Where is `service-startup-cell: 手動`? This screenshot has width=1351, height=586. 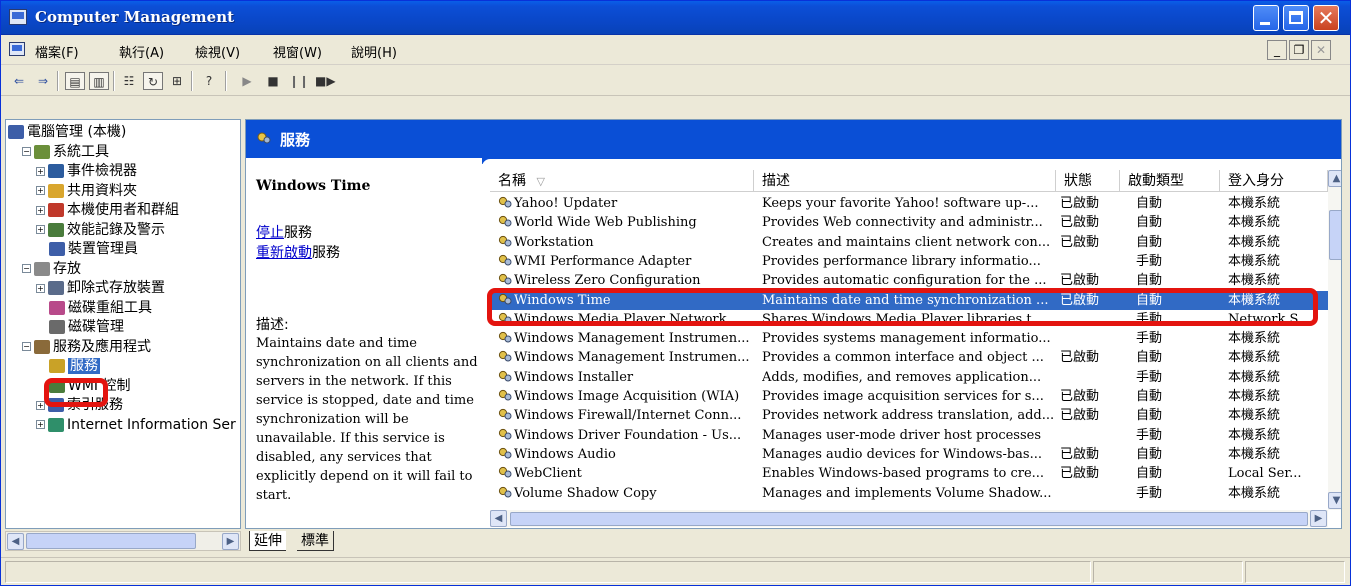
service-startup-cell: 手動 is located at coordinates (1149, 261).